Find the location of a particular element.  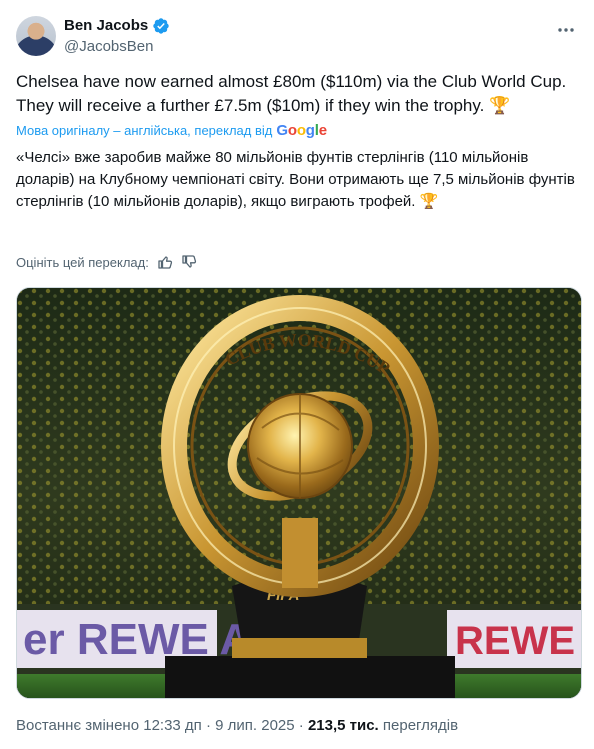

author-handle: @JacobsBen is located at coordinates (108, 47).